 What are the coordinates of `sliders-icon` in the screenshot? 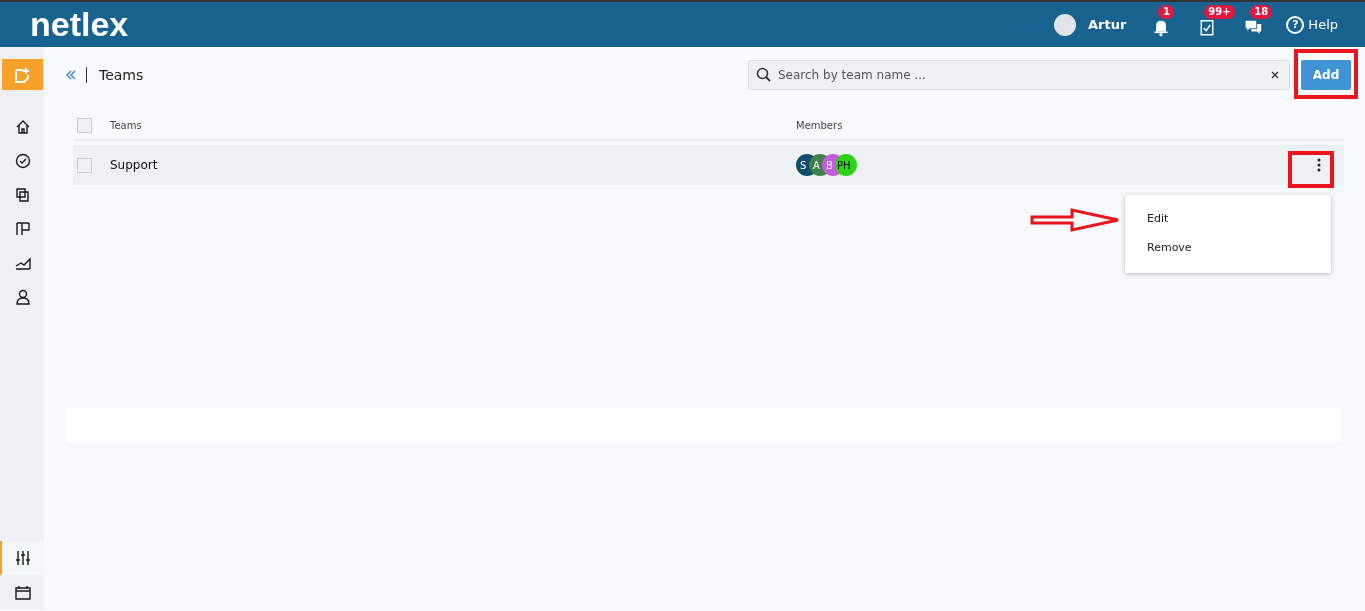 It's located at (23, 558).